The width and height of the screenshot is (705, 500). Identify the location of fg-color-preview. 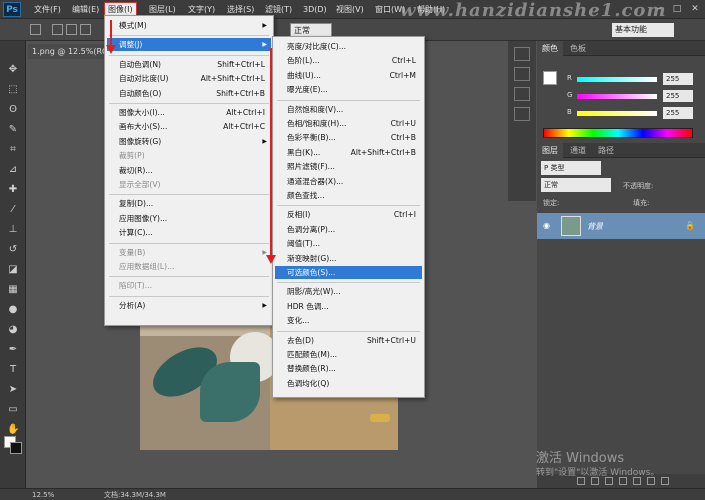
(550, 78).